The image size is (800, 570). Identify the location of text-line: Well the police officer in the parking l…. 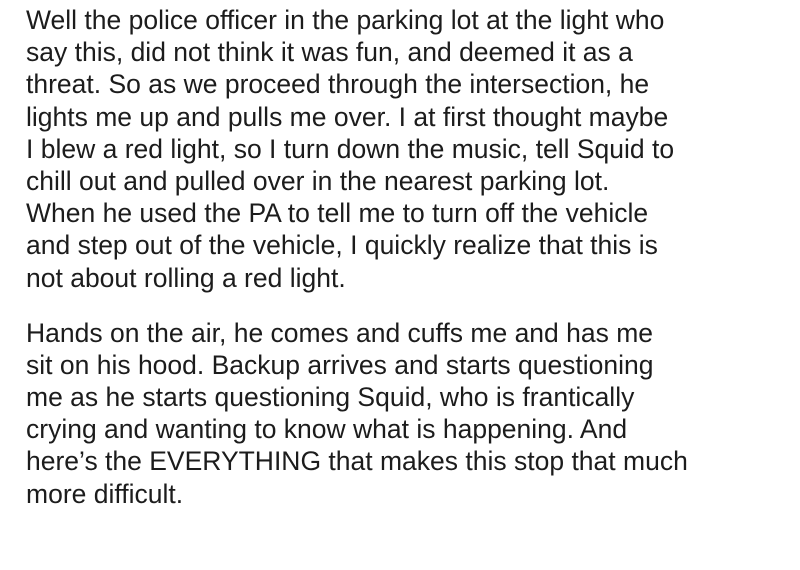
(345, 20).